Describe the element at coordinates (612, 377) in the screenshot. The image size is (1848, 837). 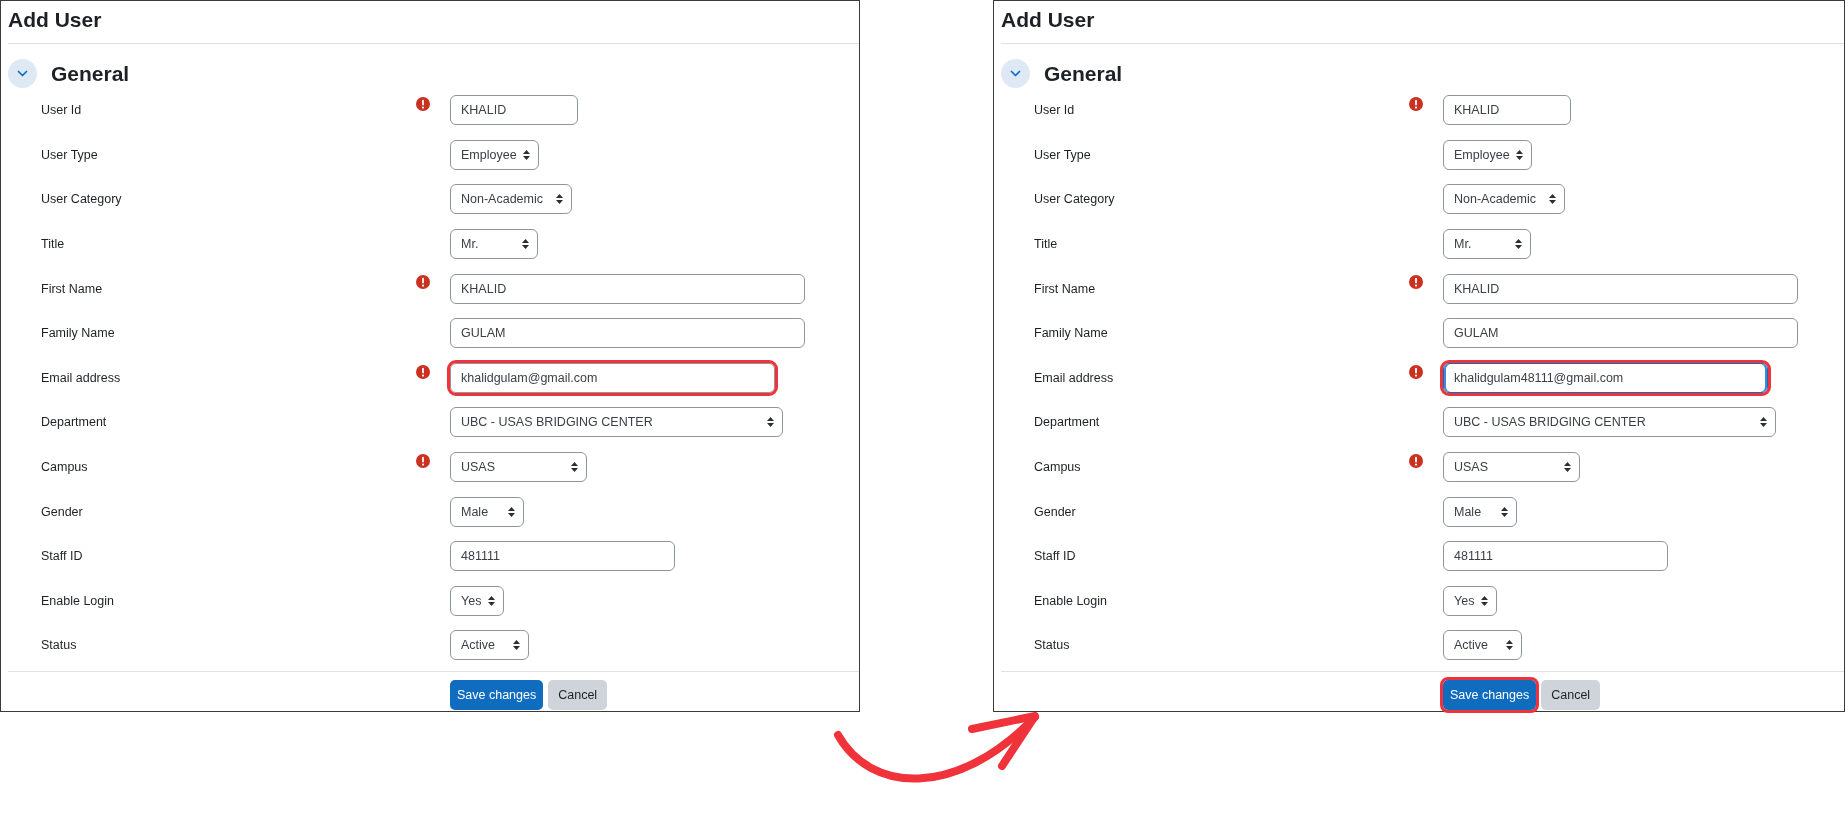
I see `text-input: khalidgulam@gmail.com` at that location.